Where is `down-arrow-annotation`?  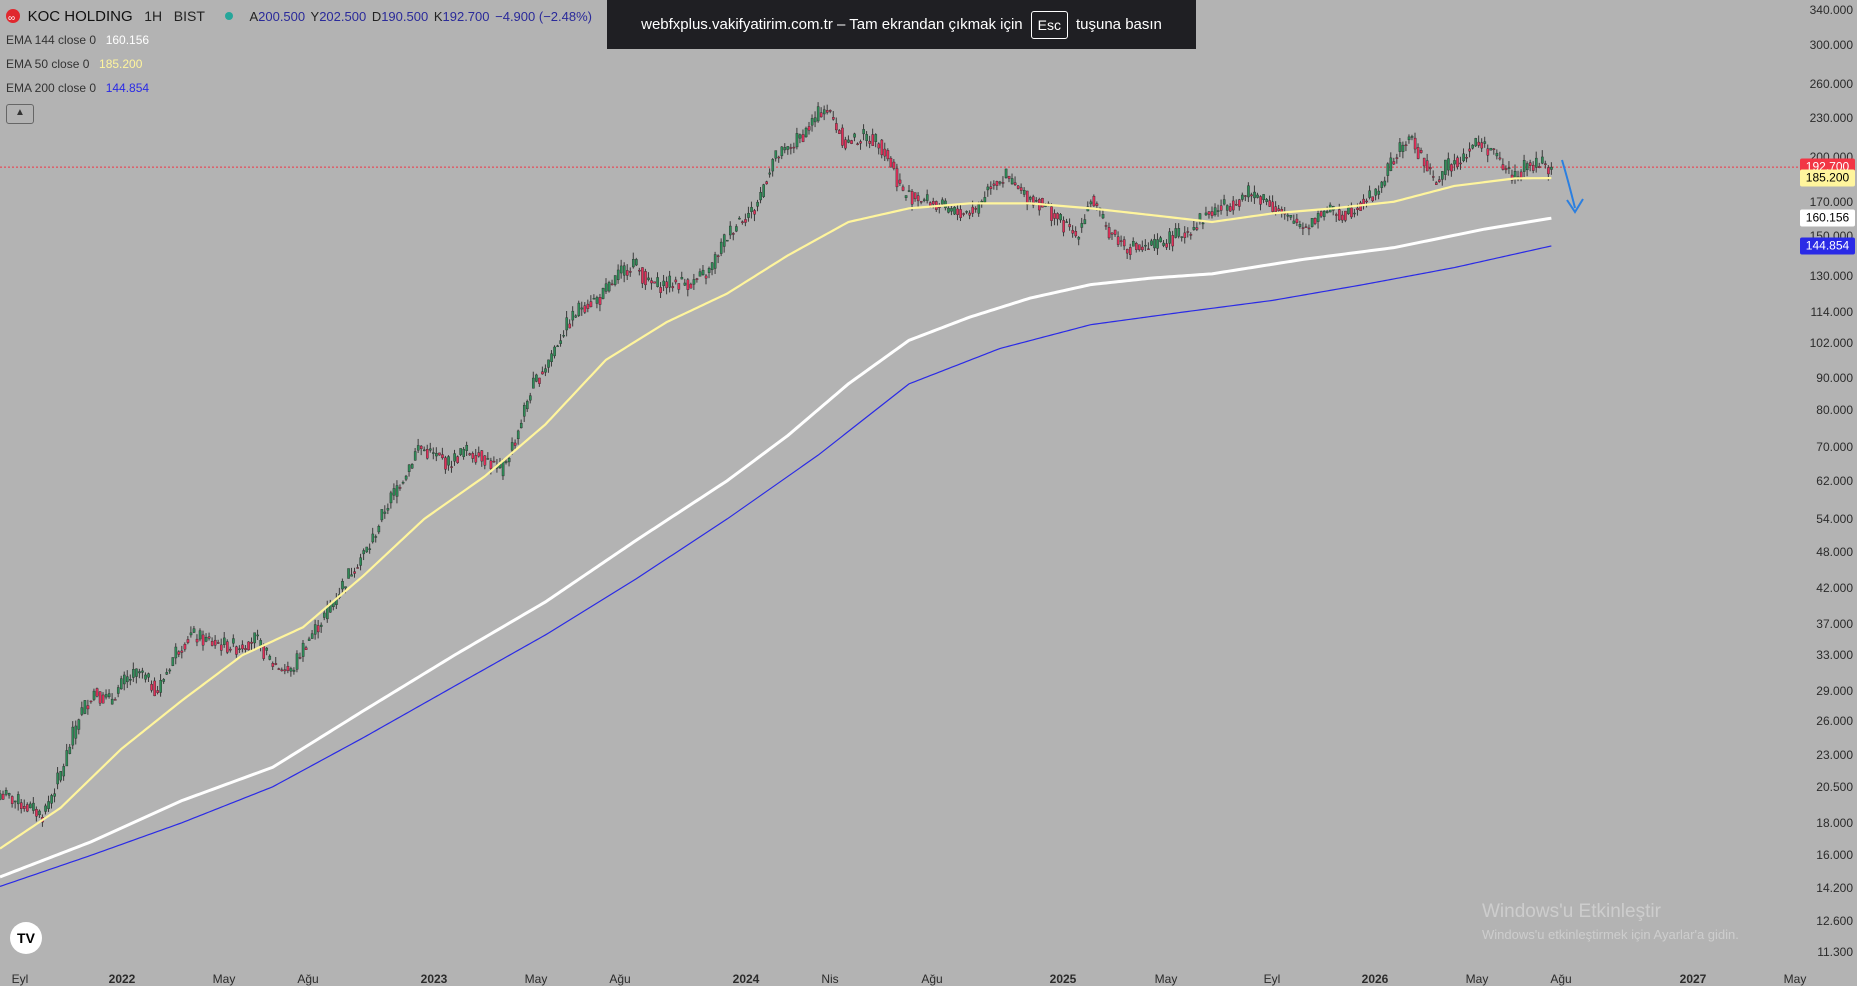 down-arrow-annotation is located at coordinates (1572, 186).